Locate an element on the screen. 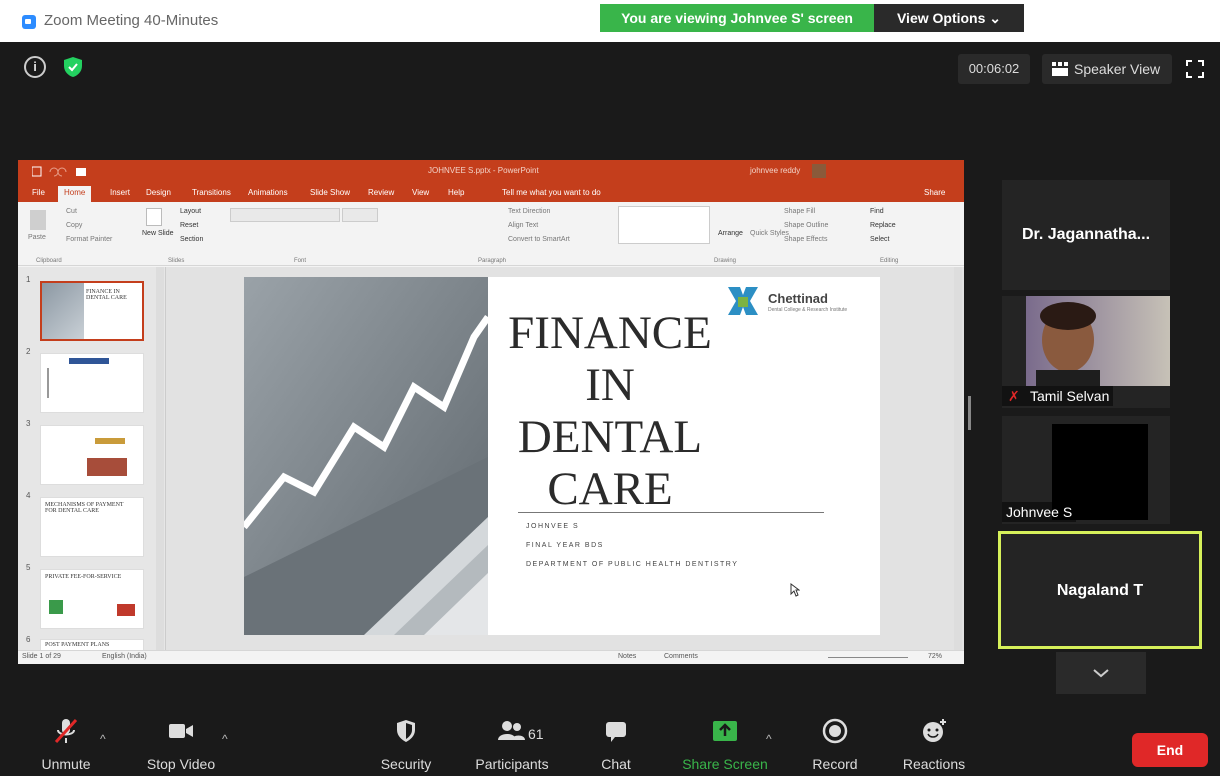 The height and width of the screenshot is (776, 1220). slide-divider is located at coordinates (671, 512).